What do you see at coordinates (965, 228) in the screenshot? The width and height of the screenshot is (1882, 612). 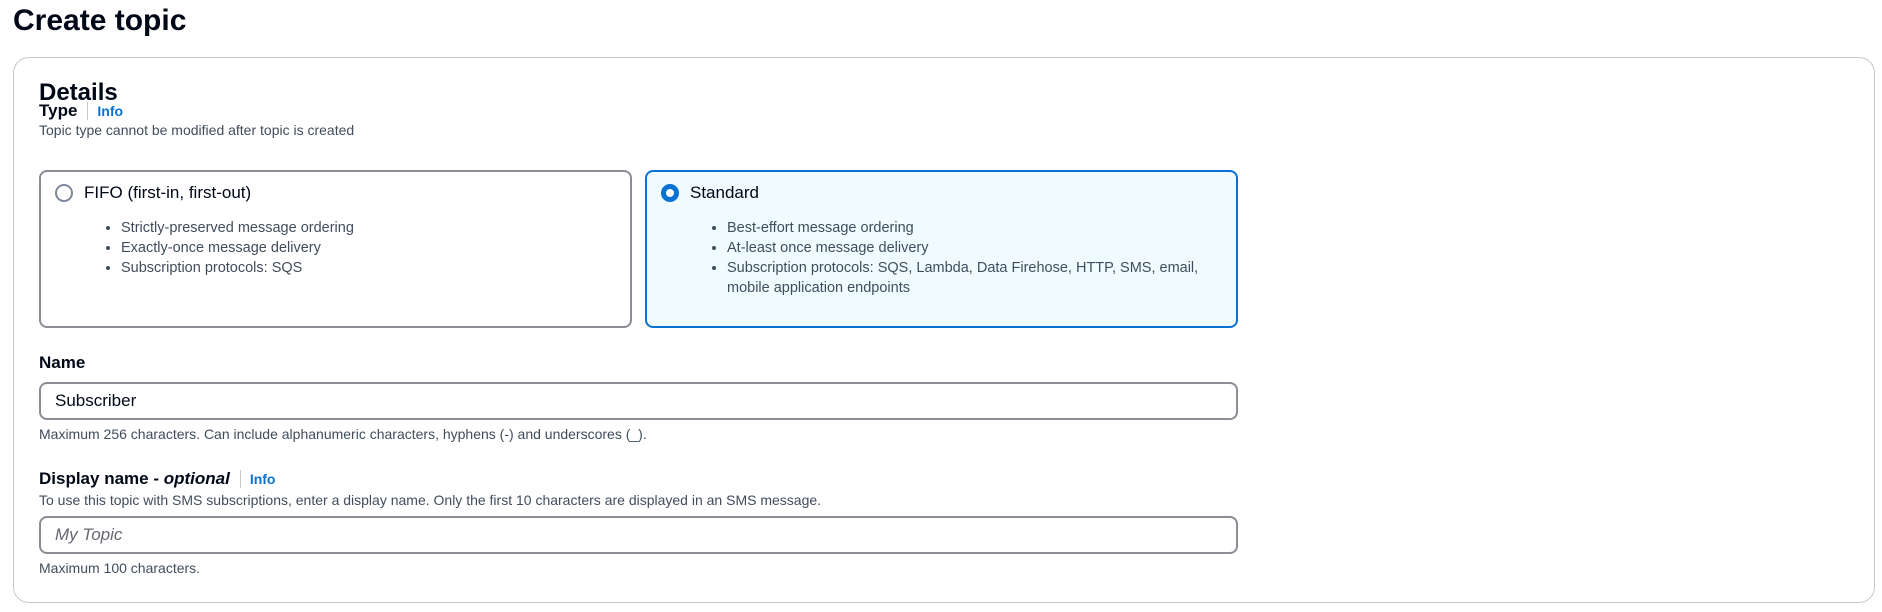 I see `list-item: Best-effort message ordering` at bounding box center [965, 228].